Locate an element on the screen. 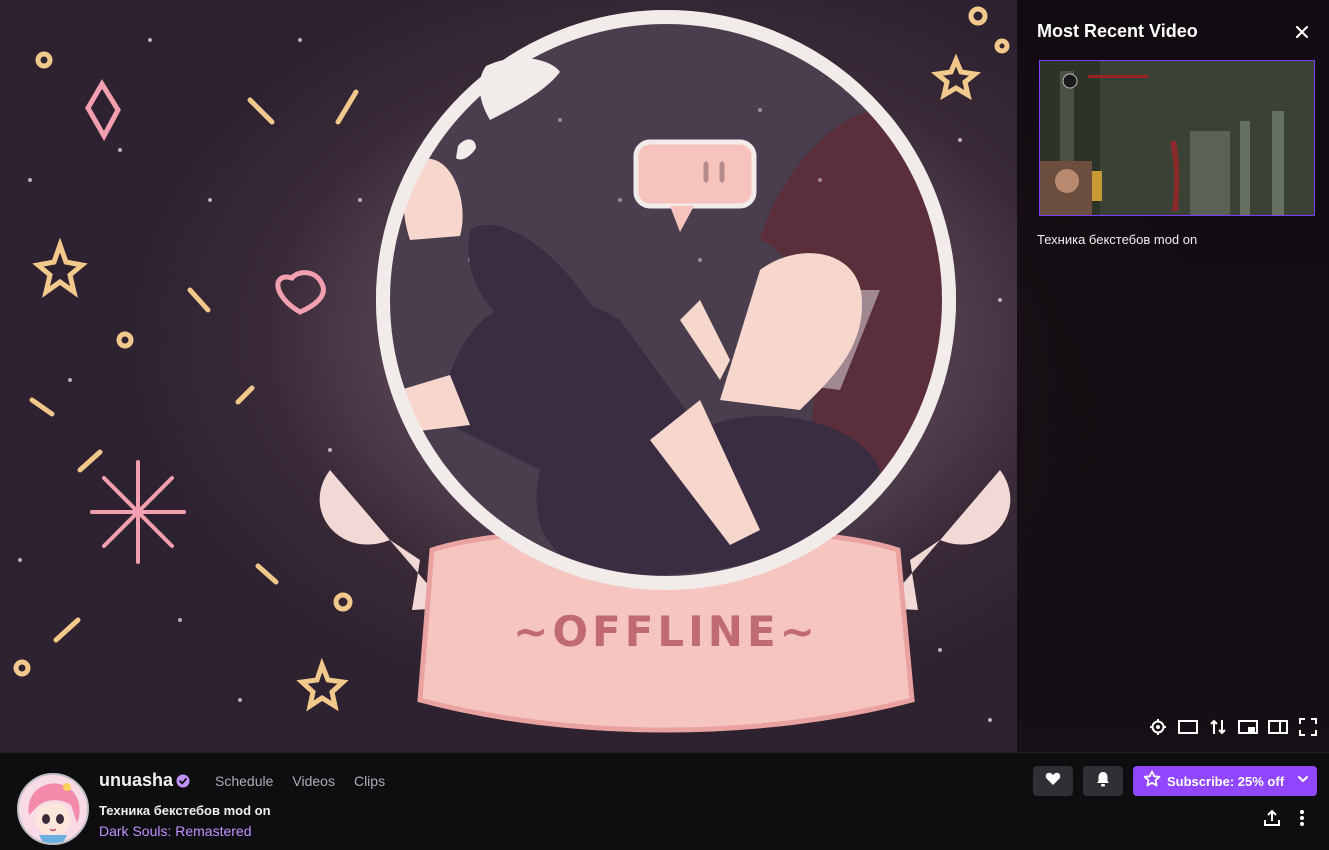 Image resolution: width=1329 pixels, height=850 pixels. star-icon is located at coordinates (1152, 781).